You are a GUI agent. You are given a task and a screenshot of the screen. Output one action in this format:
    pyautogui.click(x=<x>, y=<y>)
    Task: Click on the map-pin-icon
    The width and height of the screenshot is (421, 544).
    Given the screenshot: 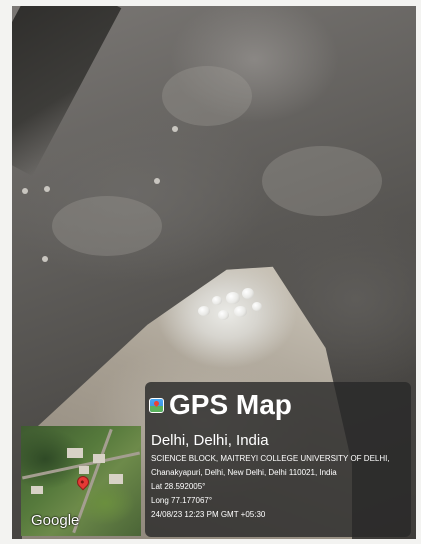 What is the action you would take?
    pyautogui.click(x=156, y=405)
    